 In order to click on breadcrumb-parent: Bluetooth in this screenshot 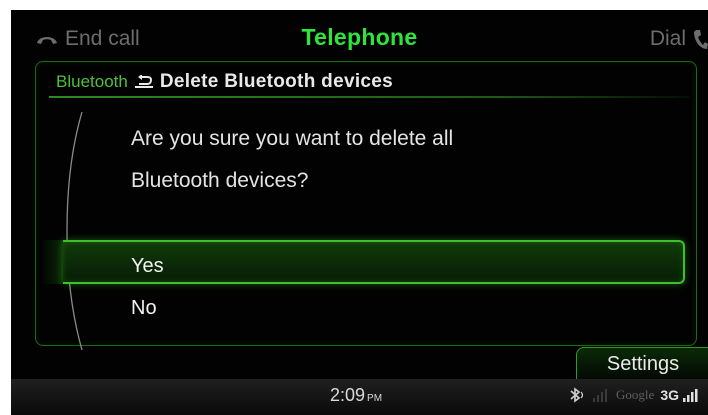, I will do `click(92, 82)`.